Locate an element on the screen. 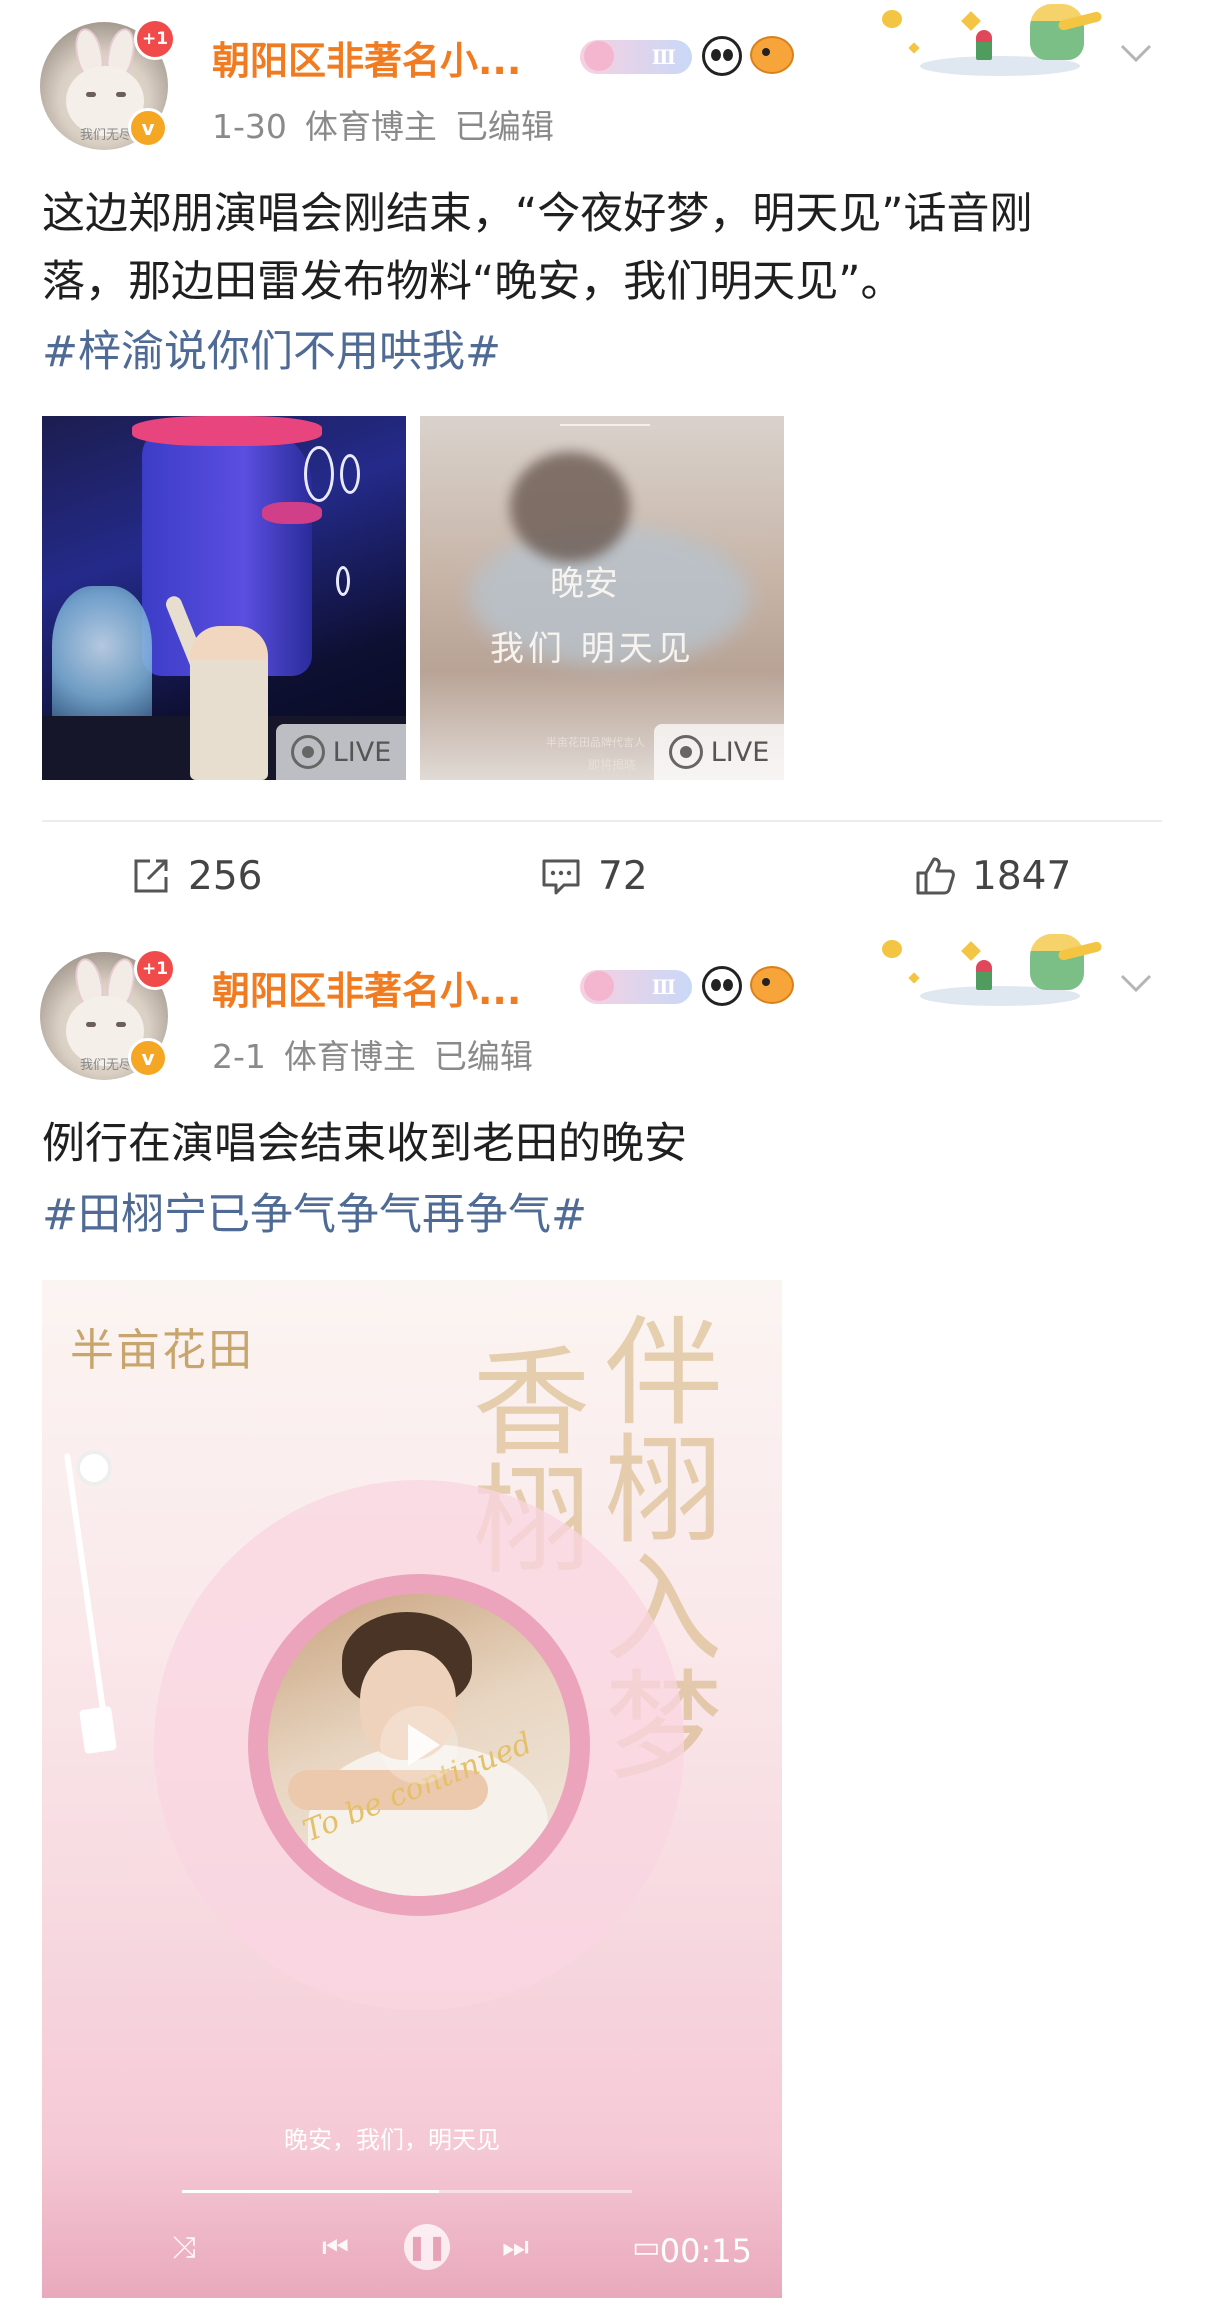 The image size is (1206, 2319). post-meta: 1-30 体育博主 已编辑 is located at coordinates (392, 124).